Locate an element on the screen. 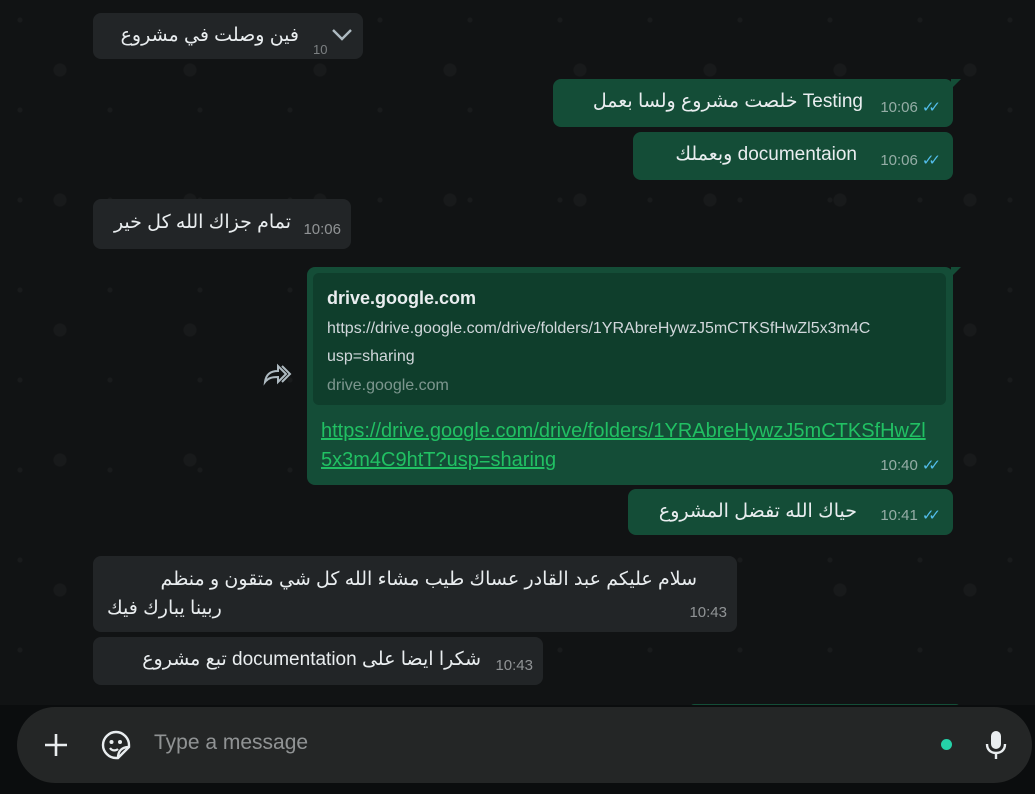 The image size is (1035, 794). message-meta: 10:06 is located at coordinates (322, 230).